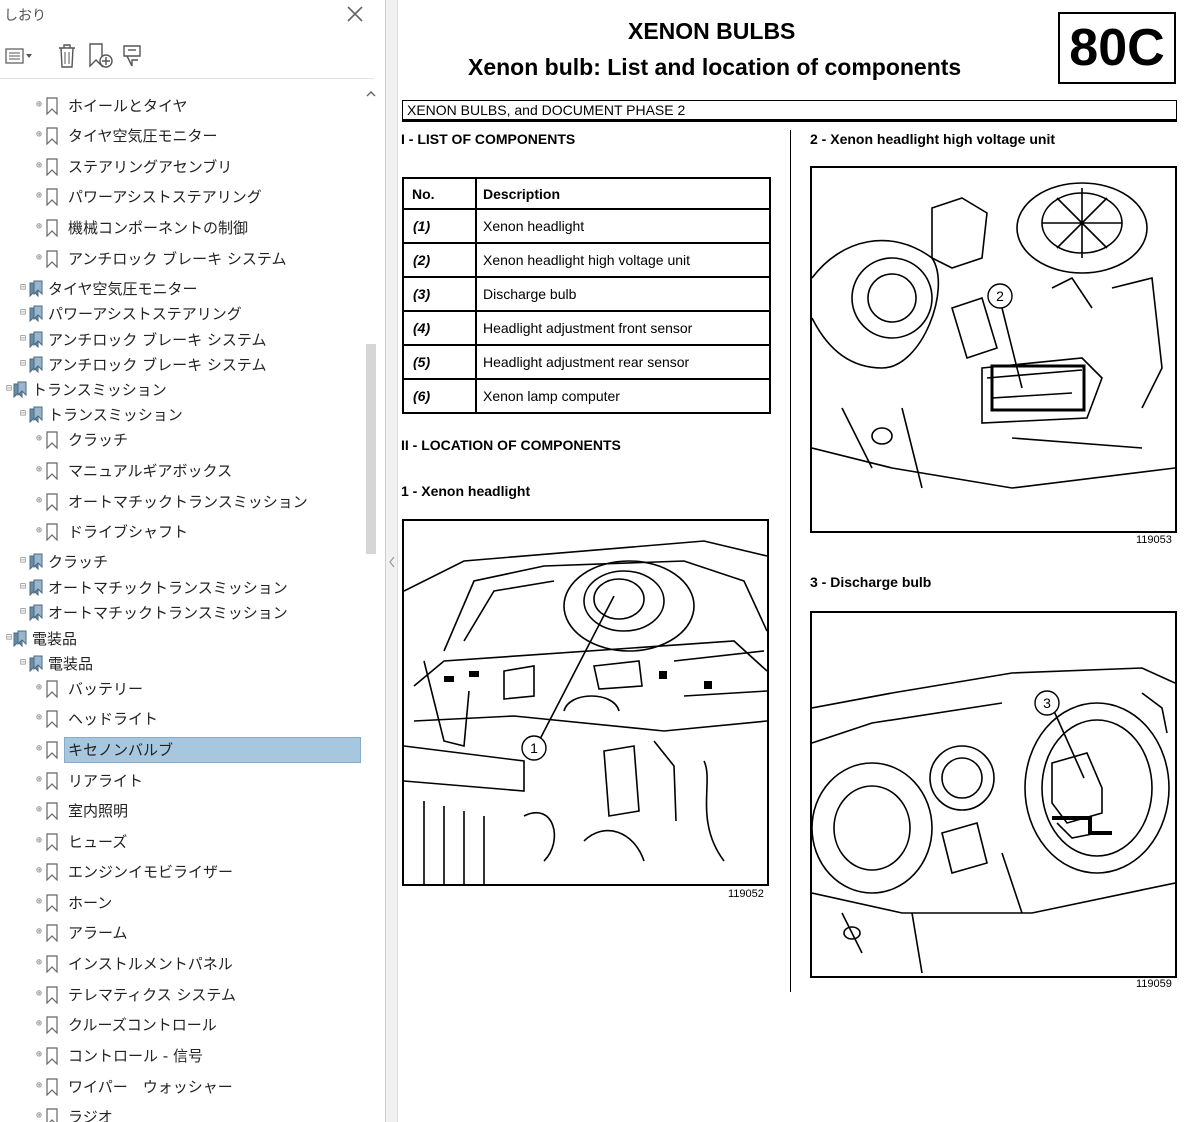 This screenshot has width=1200, height=1122. I want to click on bookmark-label: キセノンバルブ, so click(121, 750).